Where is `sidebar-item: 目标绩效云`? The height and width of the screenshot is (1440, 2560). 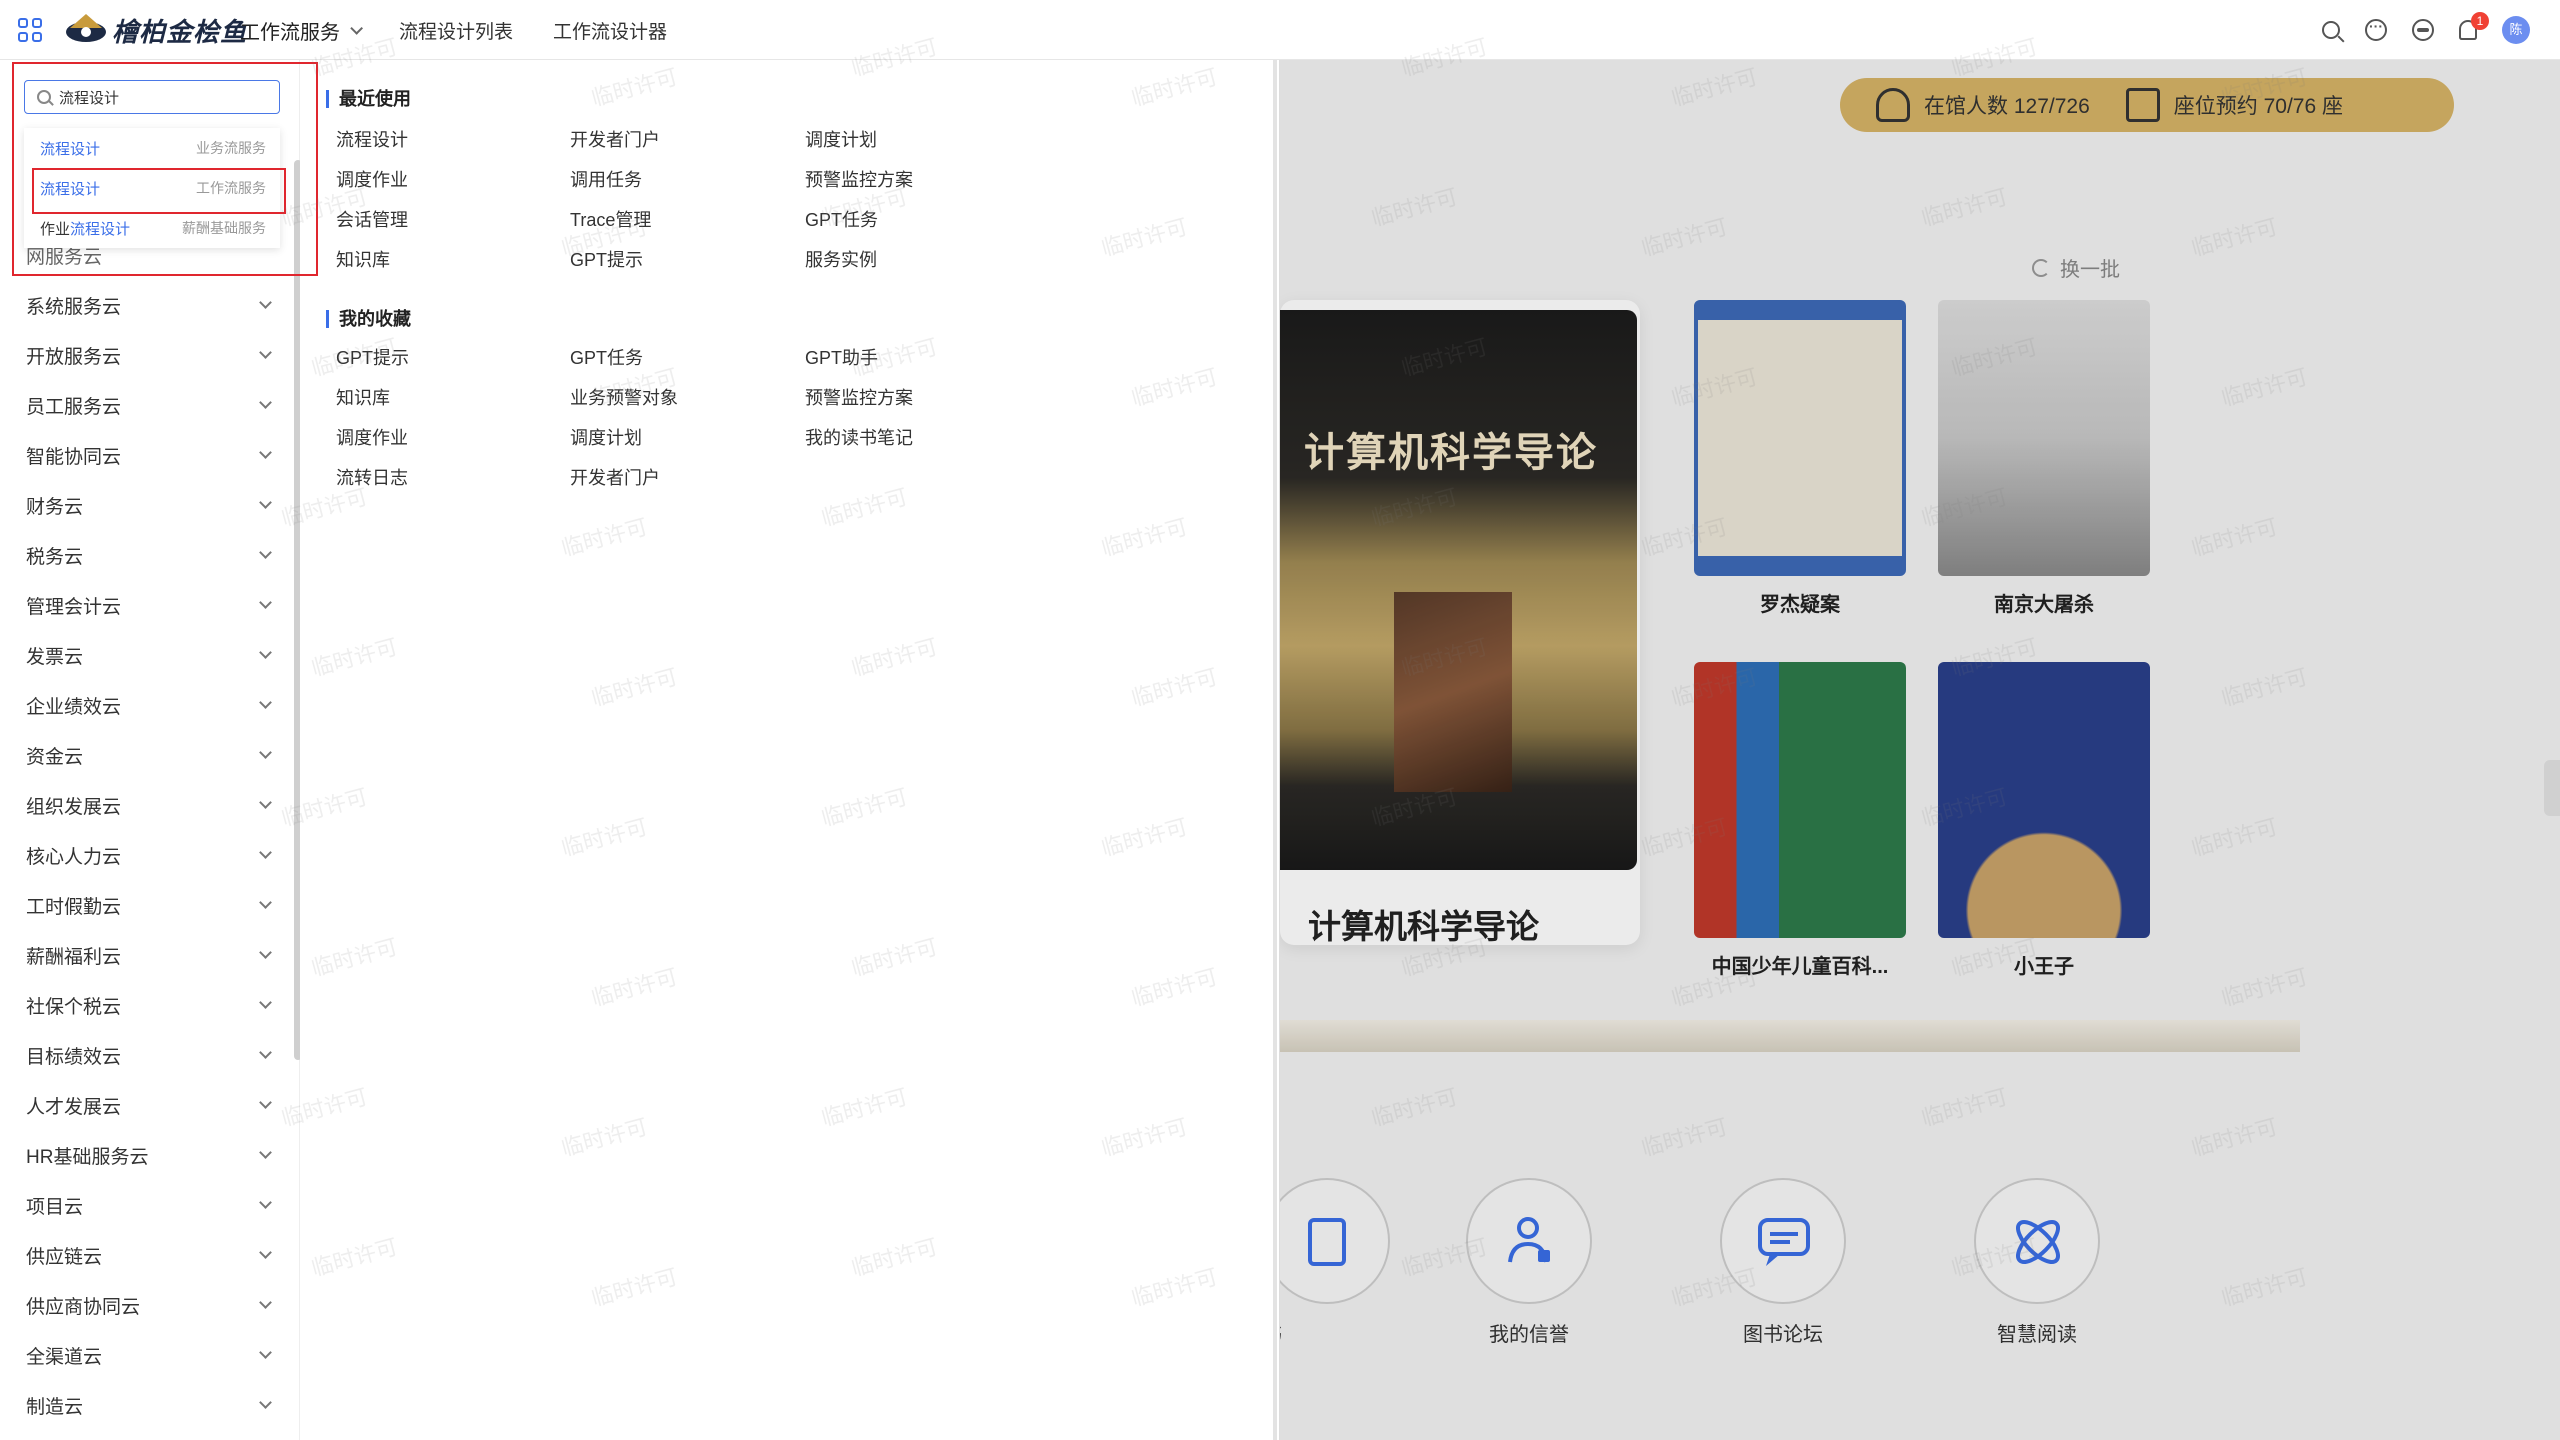 sidebar-item: 目标绩效云 is located at coordinates (145, 1055).